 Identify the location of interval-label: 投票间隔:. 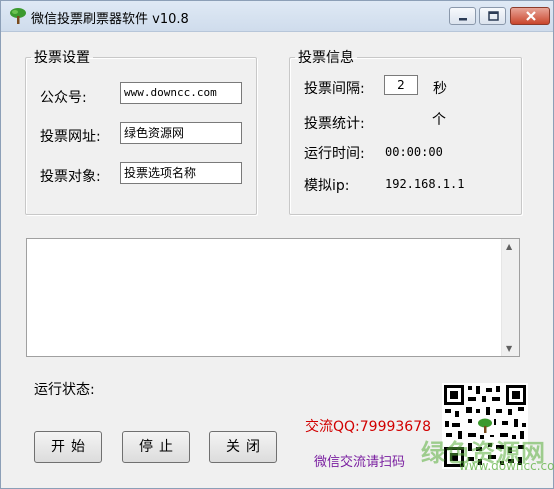
(334, 89).